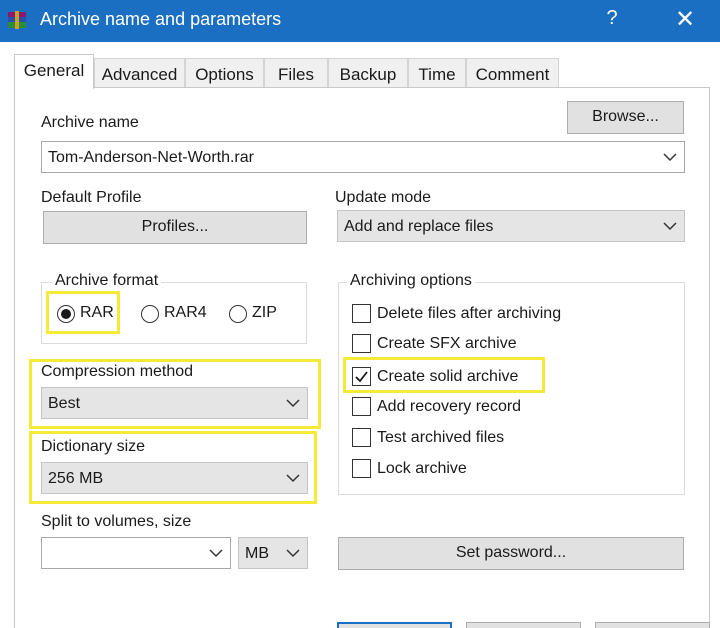 The width and height of the screenshot is (720, 628). I want to click on radio-rar4, so click(150, 314).